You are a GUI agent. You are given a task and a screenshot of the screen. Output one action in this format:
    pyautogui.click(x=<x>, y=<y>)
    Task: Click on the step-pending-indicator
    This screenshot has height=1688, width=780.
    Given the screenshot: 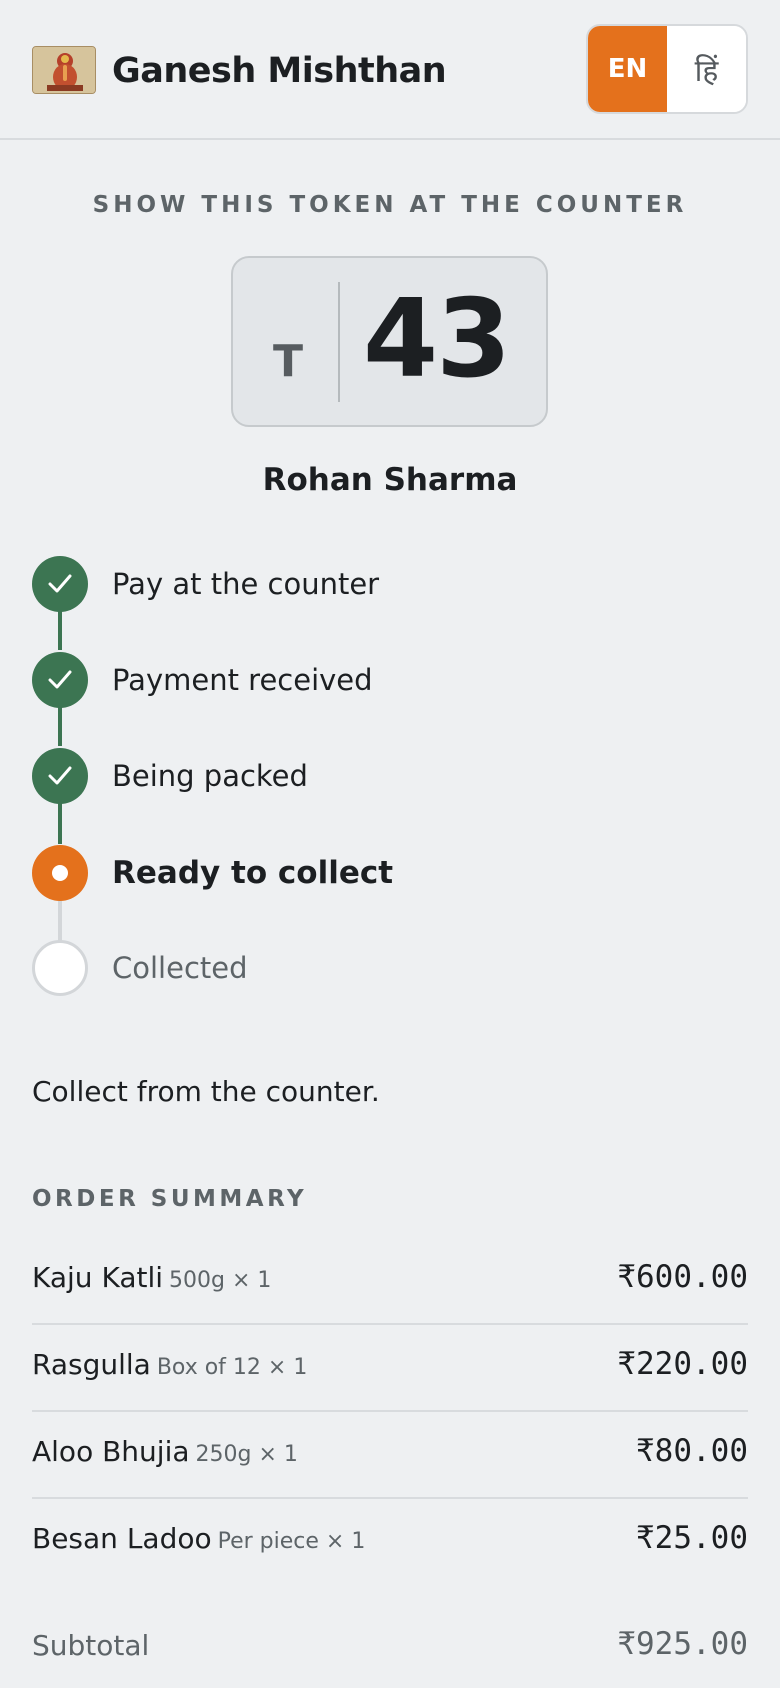 What is the action you would take?
    pyautogui.click(x=60, y=968)
    